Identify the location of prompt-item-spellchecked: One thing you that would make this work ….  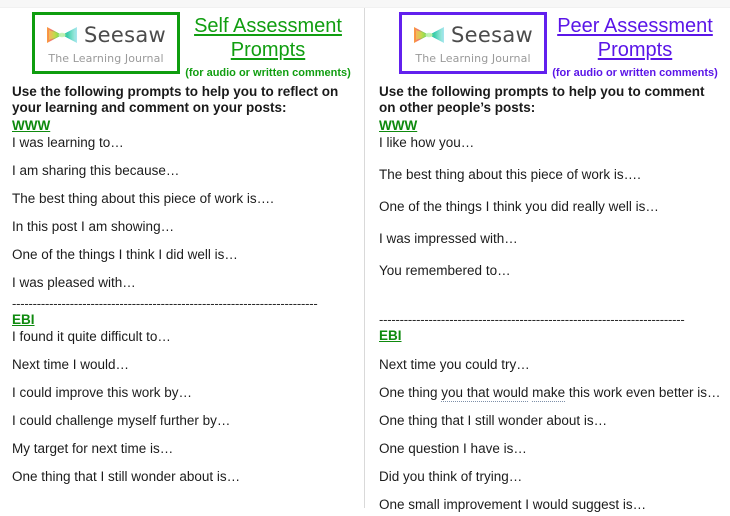
(549, 393).